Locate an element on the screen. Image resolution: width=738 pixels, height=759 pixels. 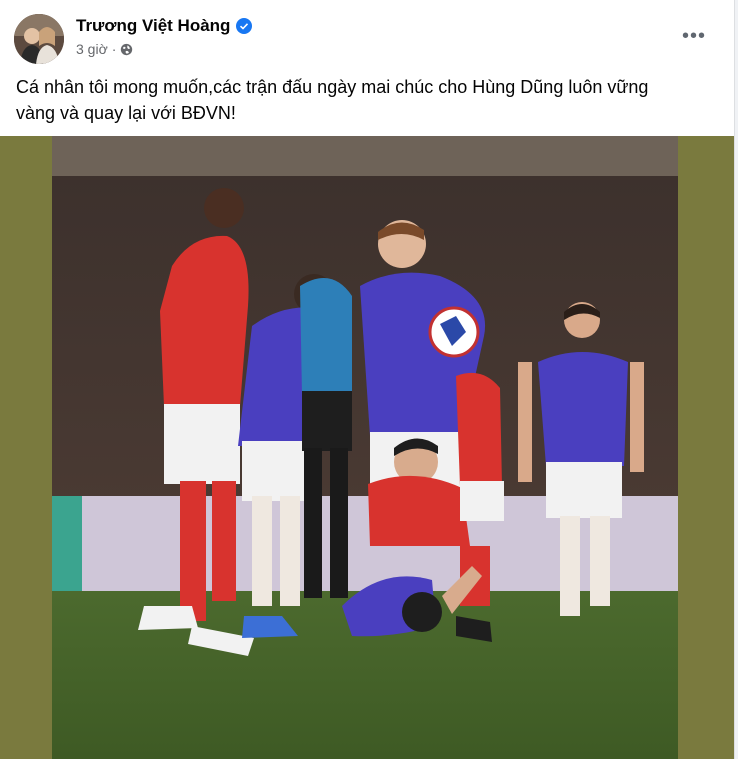
post-meta: 3 giờ · is located at coordinates (104, 49).